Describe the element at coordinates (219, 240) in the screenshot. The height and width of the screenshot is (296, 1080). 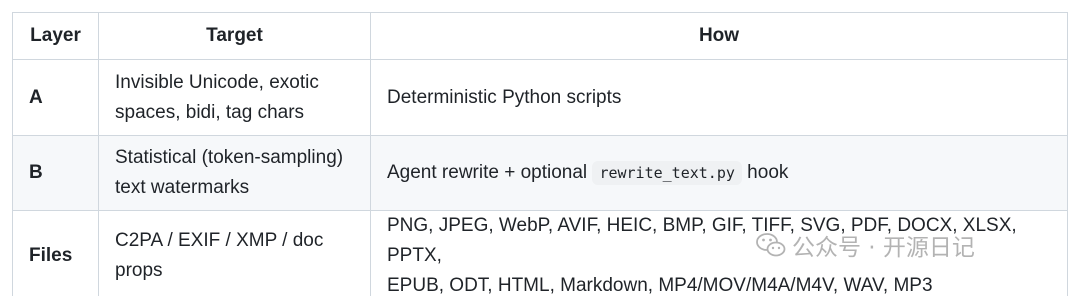
I see `target-text-line: C2PA / EXIF / XMP / doc` at that location.